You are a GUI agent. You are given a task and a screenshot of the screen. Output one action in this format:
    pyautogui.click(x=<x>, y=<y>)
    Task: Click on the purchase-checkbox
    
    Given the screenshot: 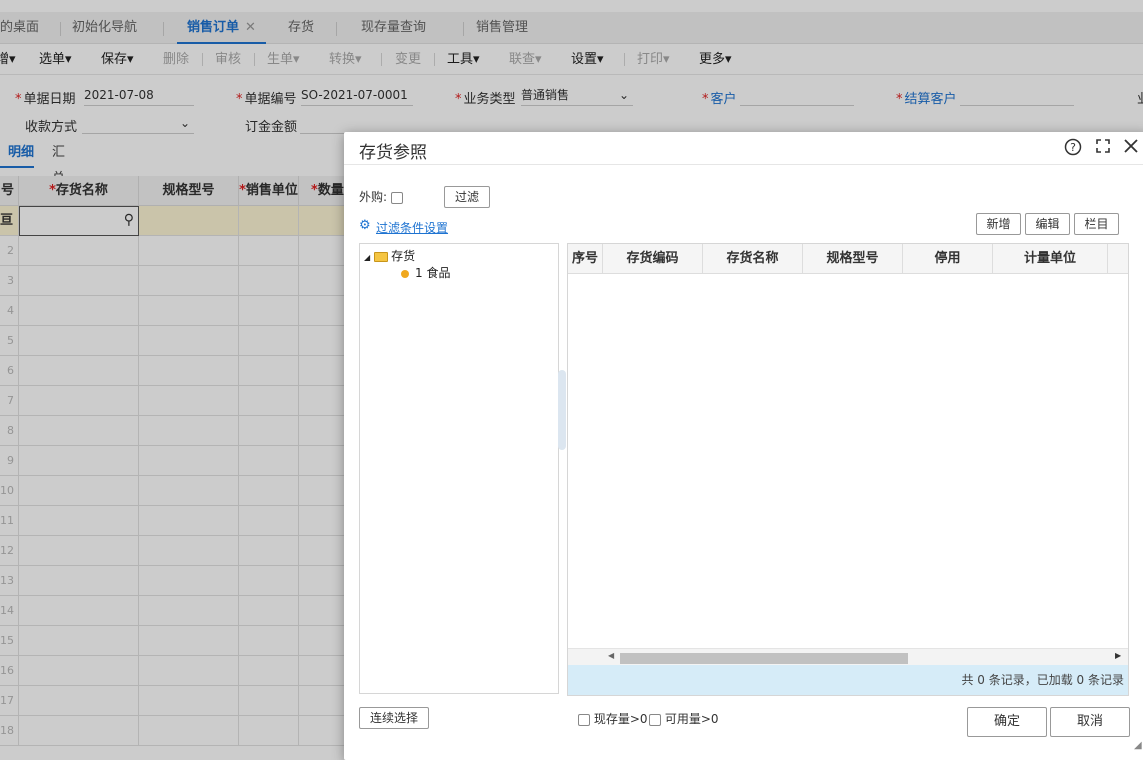 What is the action you would take?
    pyautogui.click(x=396, y=197)
    